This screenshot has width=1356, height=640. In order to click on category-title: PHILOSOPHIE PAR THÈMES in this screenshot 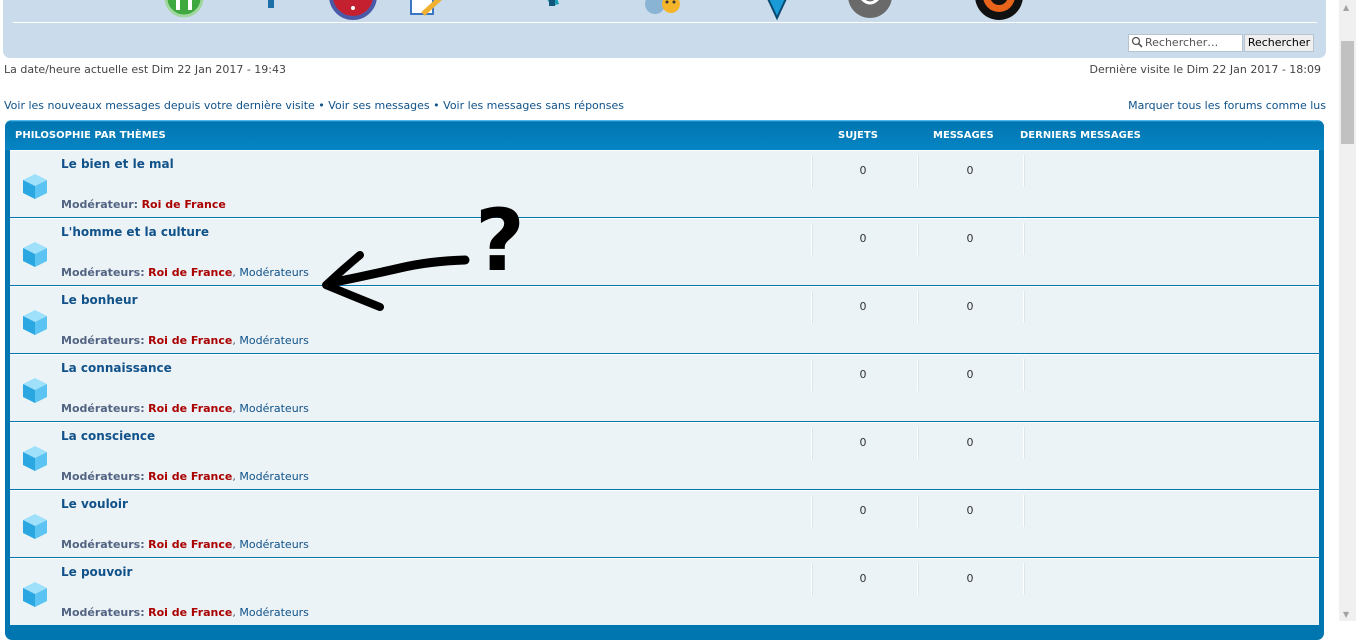, I will do `click(90, 135)`.